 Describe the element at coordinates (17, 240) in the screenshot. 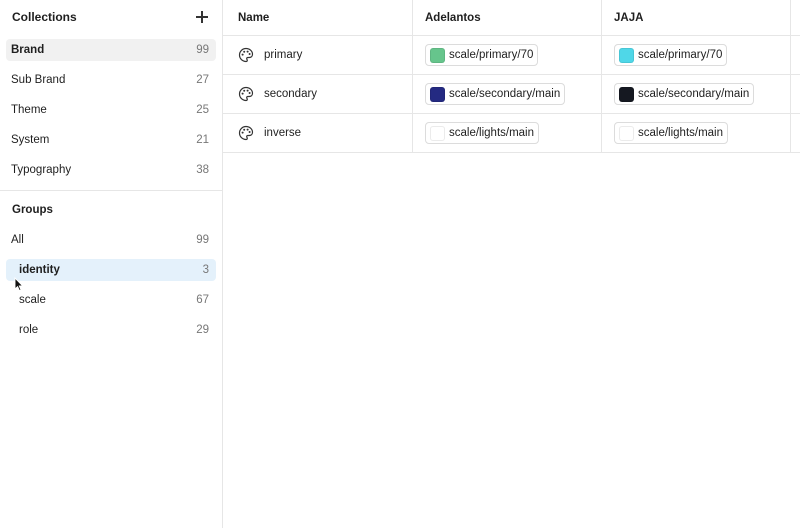

I see `group-label: All` at that location.